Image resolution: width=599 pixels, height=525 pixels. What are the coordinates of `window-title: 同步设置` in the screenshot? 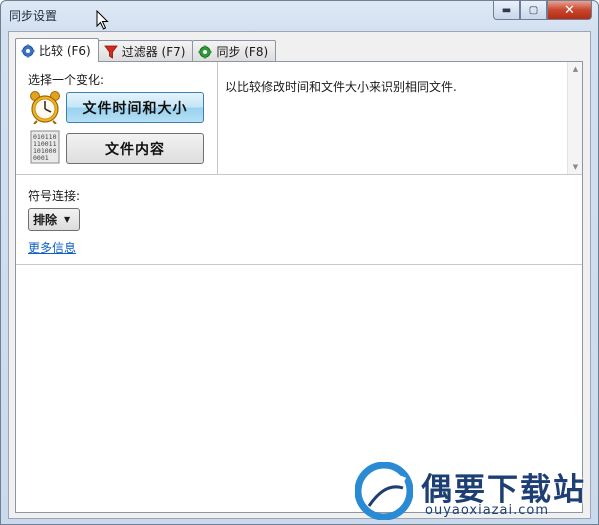 It's located at (33, 16).